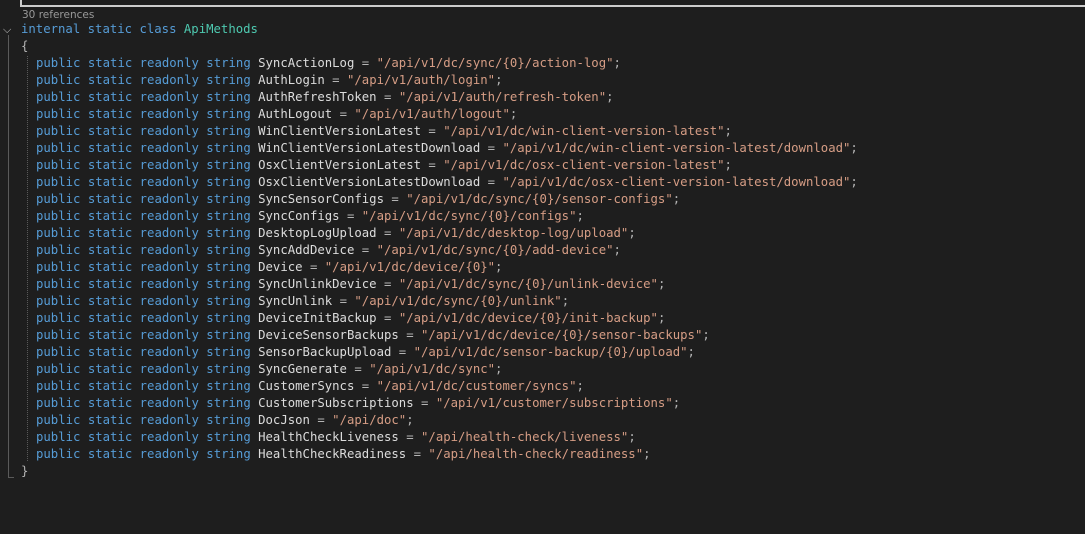  Describe the element at coordinates (139, 29) in the screenshot. I see `class-declaration-line: internal static class ApiMethods` at that location.